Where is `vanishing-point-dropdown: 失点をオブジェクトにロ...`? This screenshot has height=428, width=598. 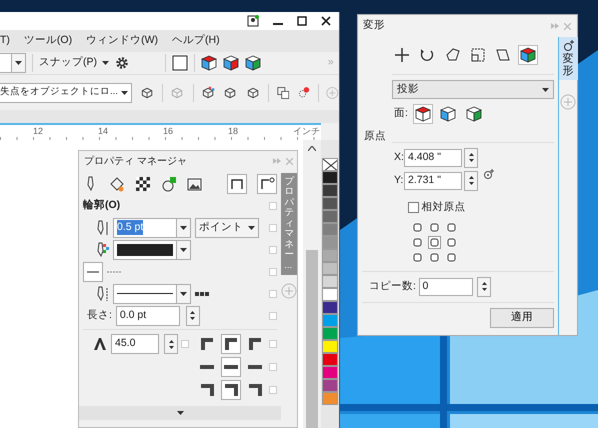
vanishing-point-dropdown: 失点をオブジェクトにロ... is located at coordinates (66, 92).